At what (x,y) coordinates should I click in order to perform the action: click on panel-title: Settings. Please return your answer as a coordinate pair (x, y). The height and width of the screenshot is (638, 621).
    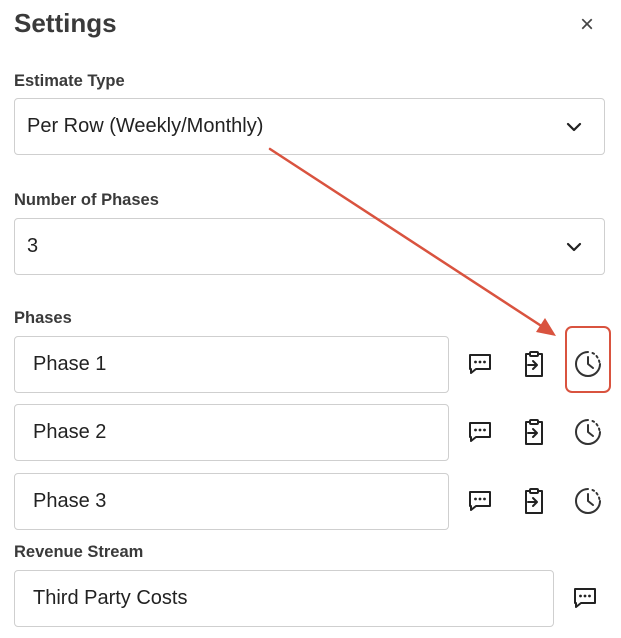
    Looking at the image, I should click on (65, 23).